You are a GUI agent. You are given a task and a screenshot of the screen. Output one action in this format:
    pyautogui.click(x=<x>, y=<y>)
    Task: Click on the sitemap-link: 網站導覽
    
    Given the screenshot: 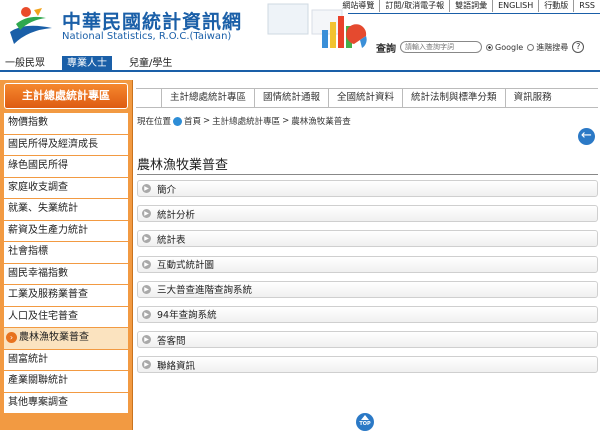 What is the action you would take?
    pyautogui.click(x=358, y=6)
    